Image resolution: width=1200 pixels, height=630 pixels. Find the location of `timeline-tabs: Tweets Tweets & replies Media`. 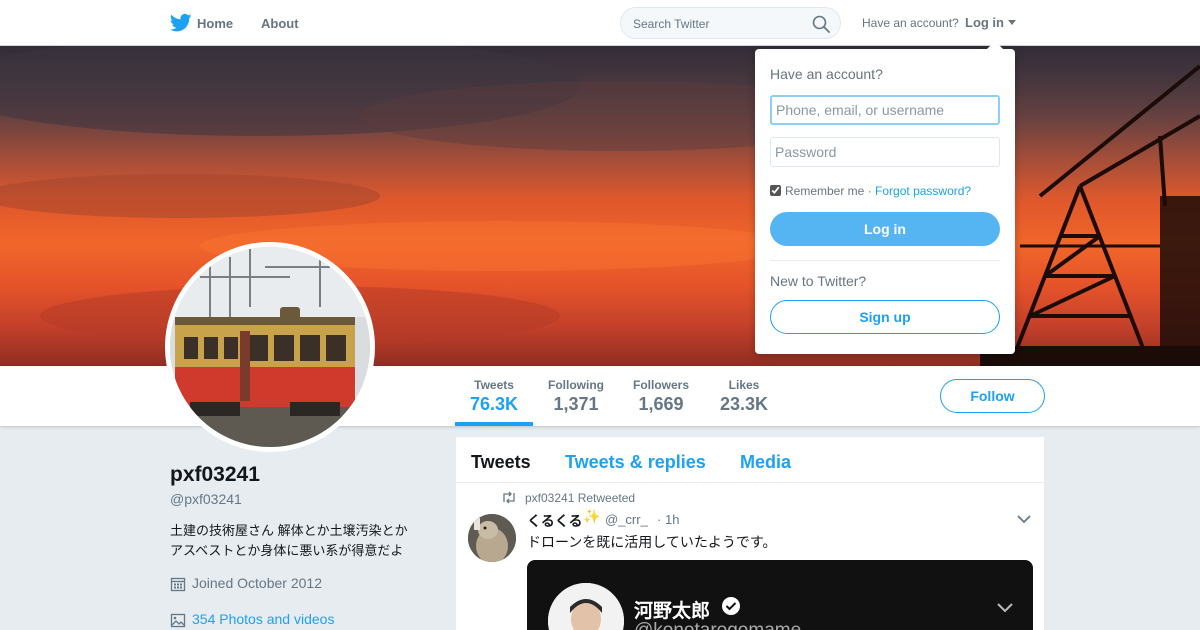

timeline-tabs: Tweets Tweets & replies Media is located at coordinates (750, 460).